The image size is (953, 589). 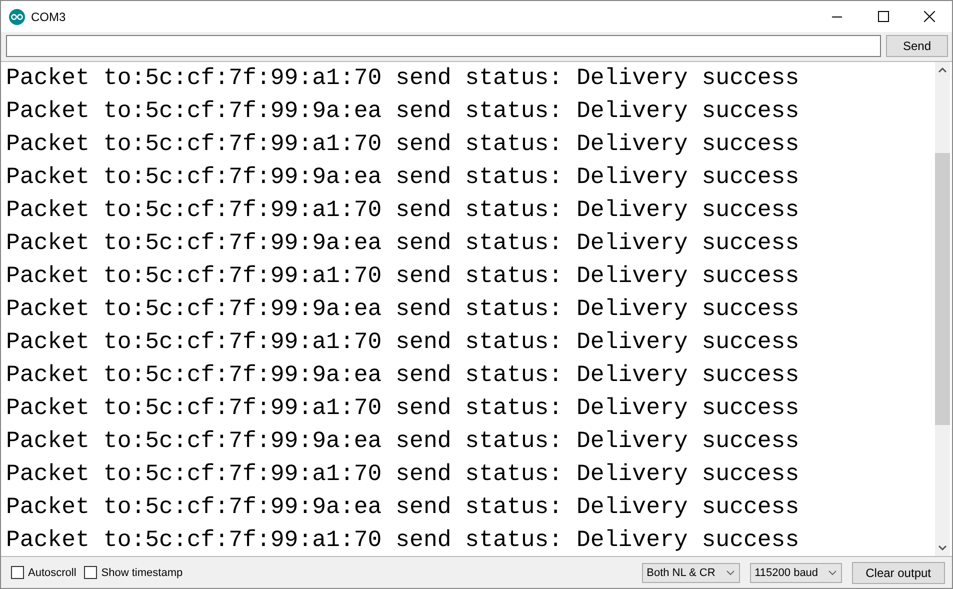 I want to click on baud-rate-dropdown: 115200 baud, so click(x=796, y=572).